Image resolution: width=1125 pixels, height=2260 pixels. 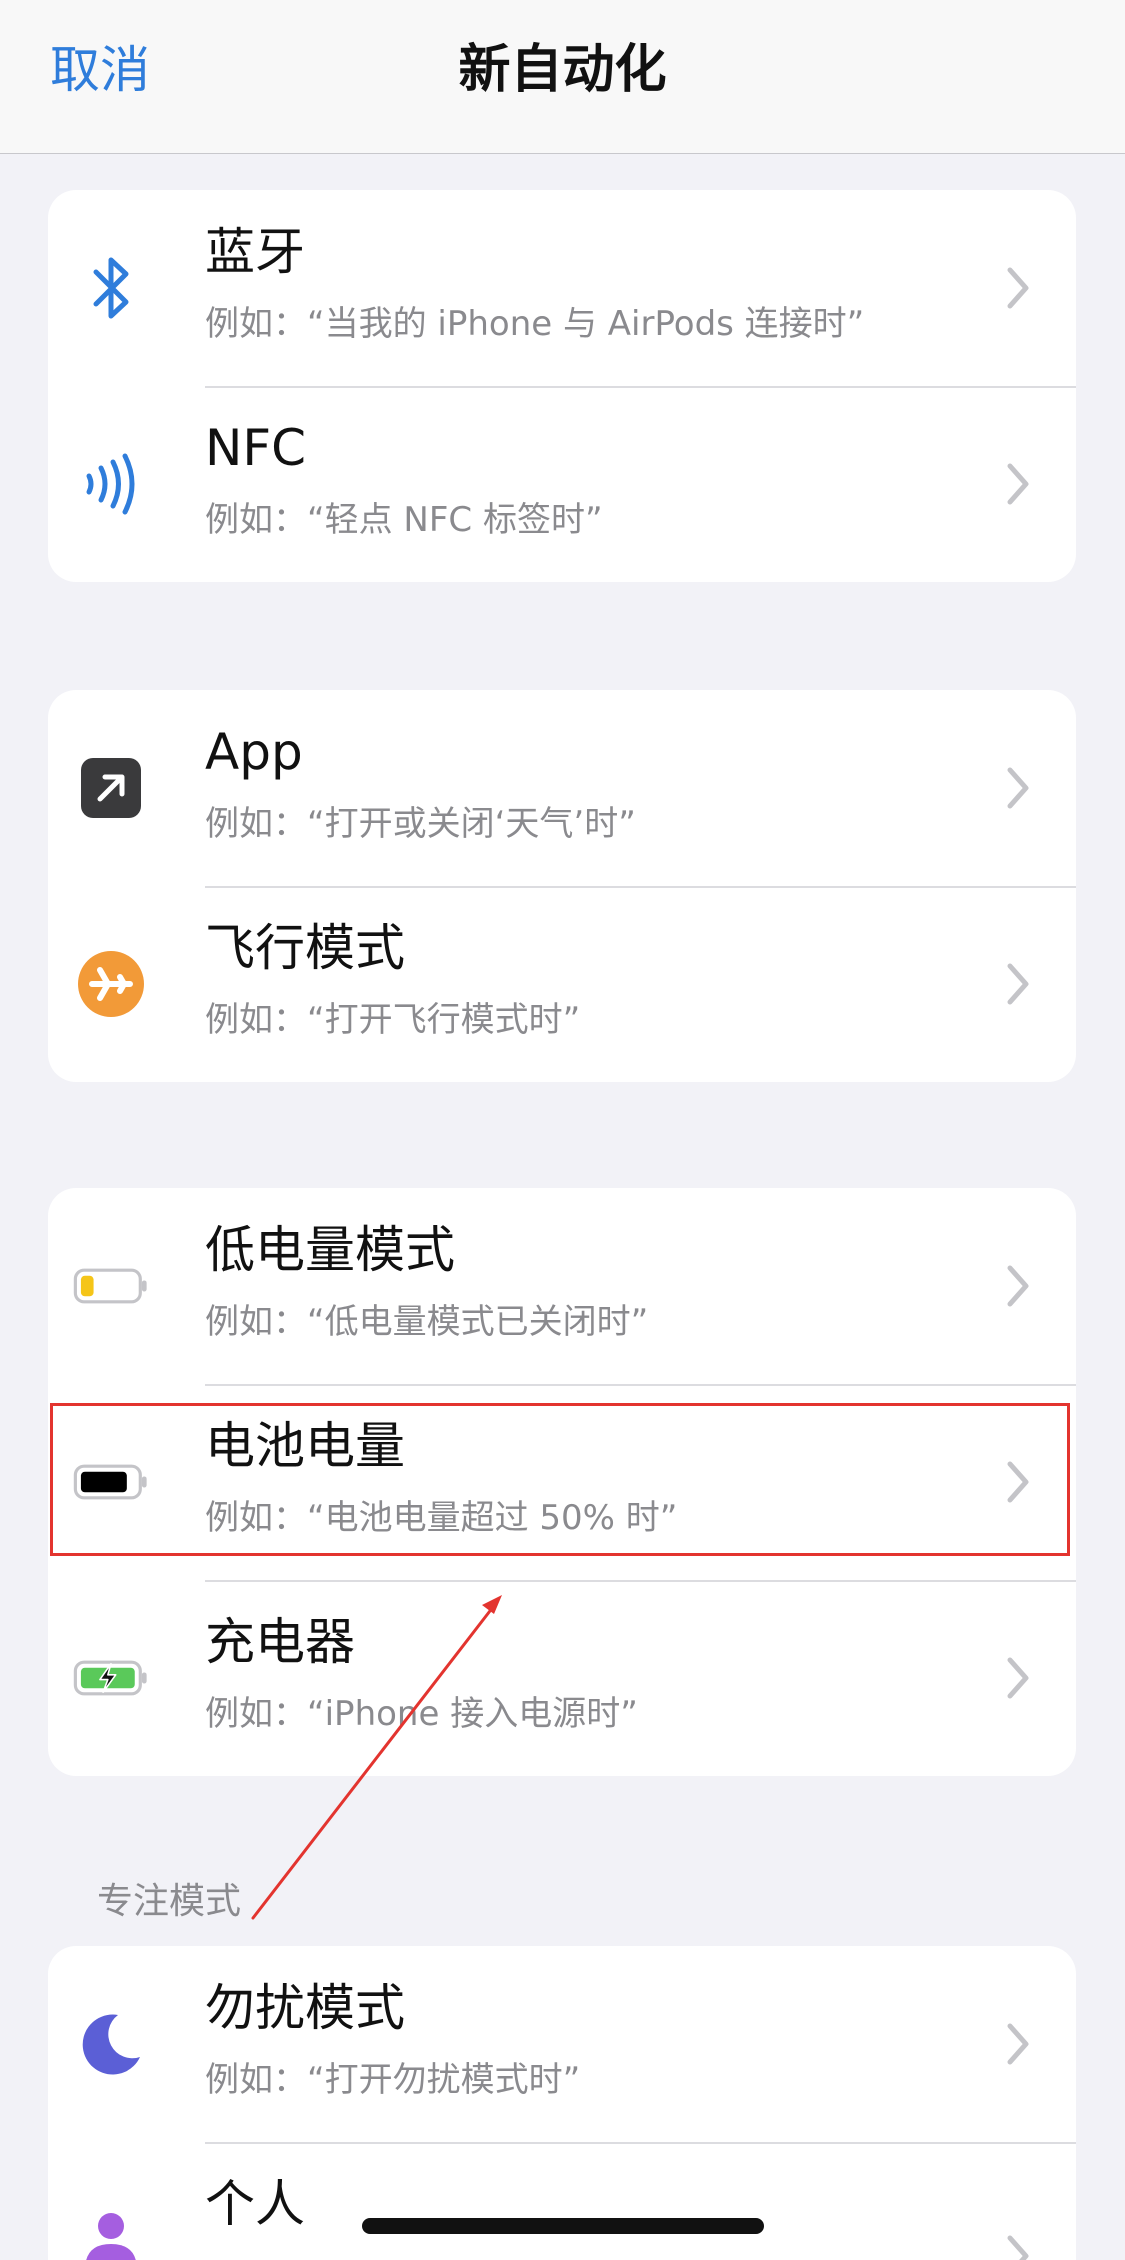 What do you see at coordinates (254, 752) in the screenshot?
I see `trigger-title: App` at bounding box center [254, 752].